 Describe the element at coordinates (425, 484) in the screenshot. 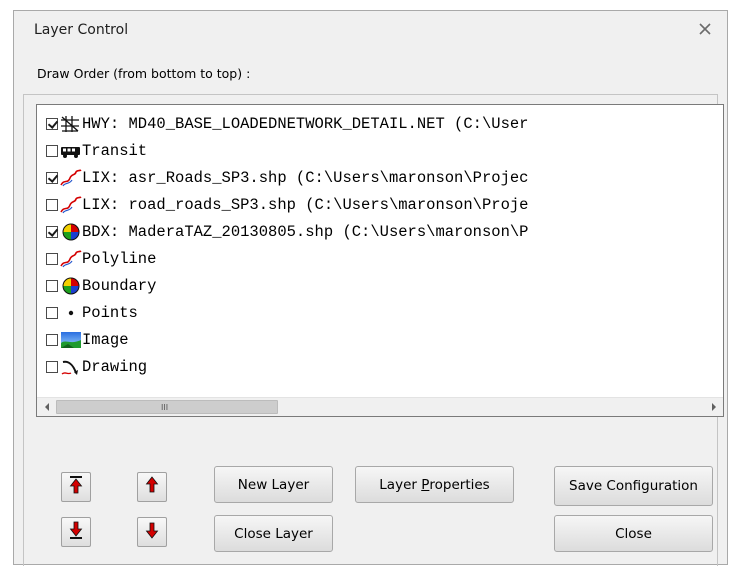

I see `layer-properties-mnemonic: P` at that location.